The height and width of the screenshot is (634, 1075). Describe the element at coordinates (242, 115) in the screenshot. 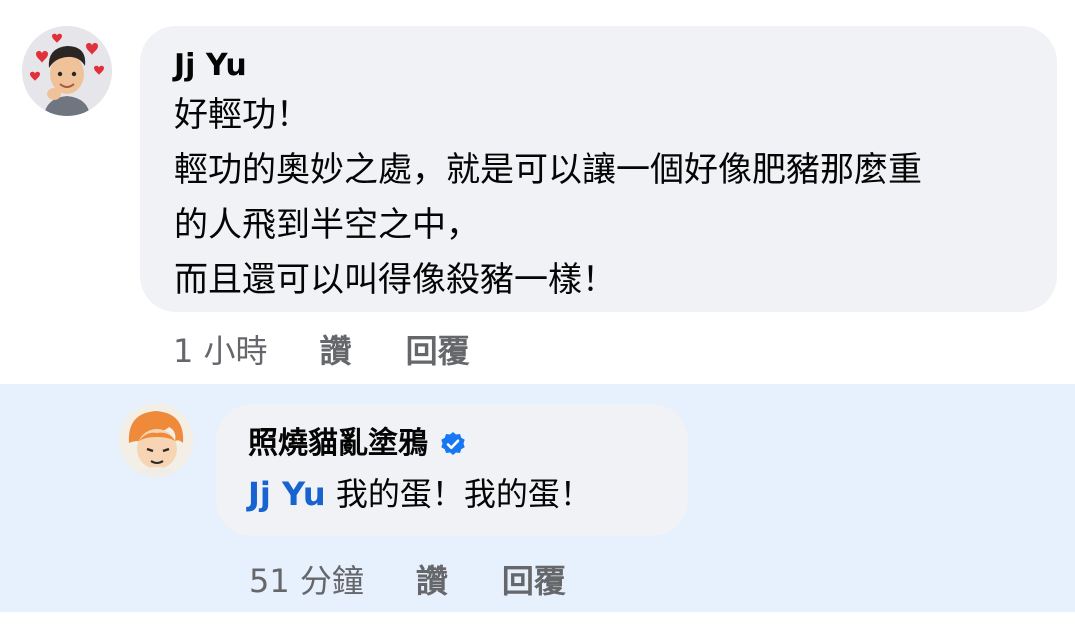

I see `comment-text-line: 好輕功！` at that location.